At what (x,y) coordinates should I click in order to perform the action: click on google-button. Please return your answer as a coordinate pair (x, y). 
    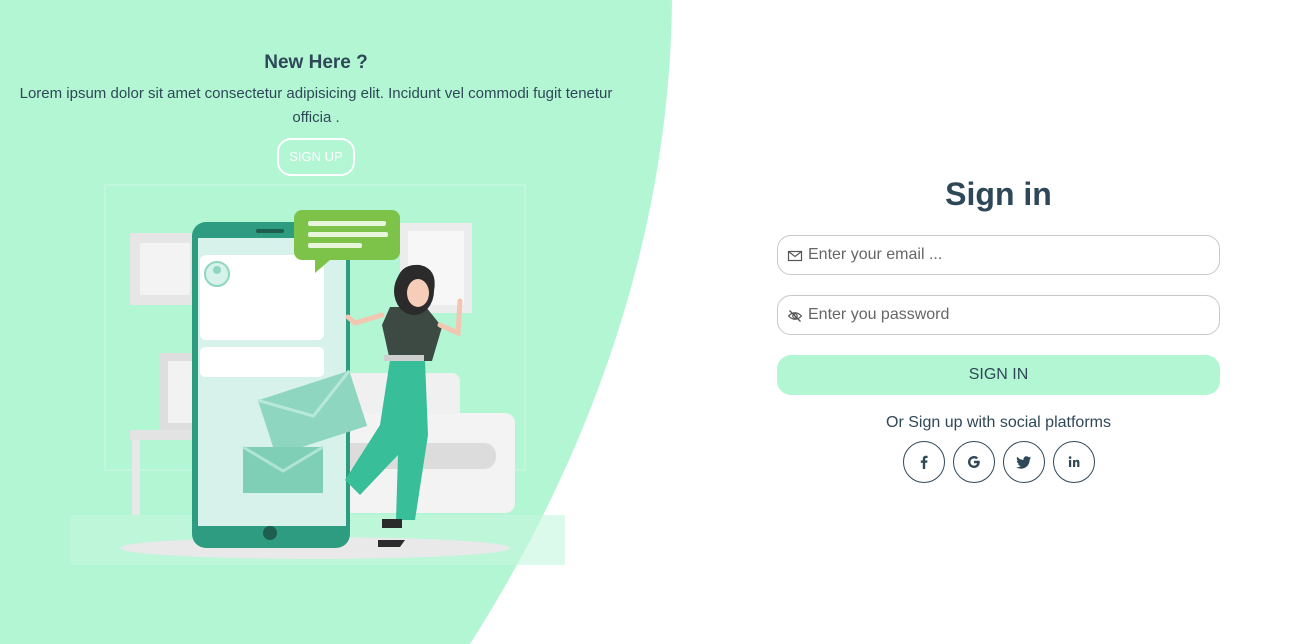
    Looking at the image, I should click on (973, 462).